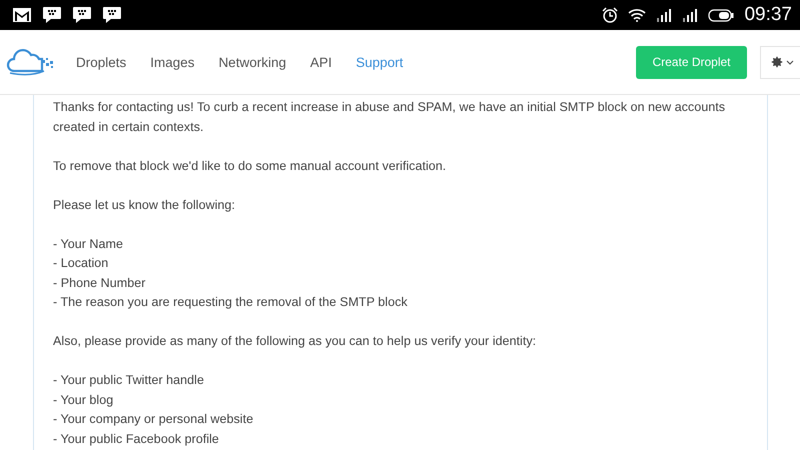  What do you see at coordinates (768, 15) in the screenshot?
I see `clock-time: 09:37` at bounding box center [768, 15].